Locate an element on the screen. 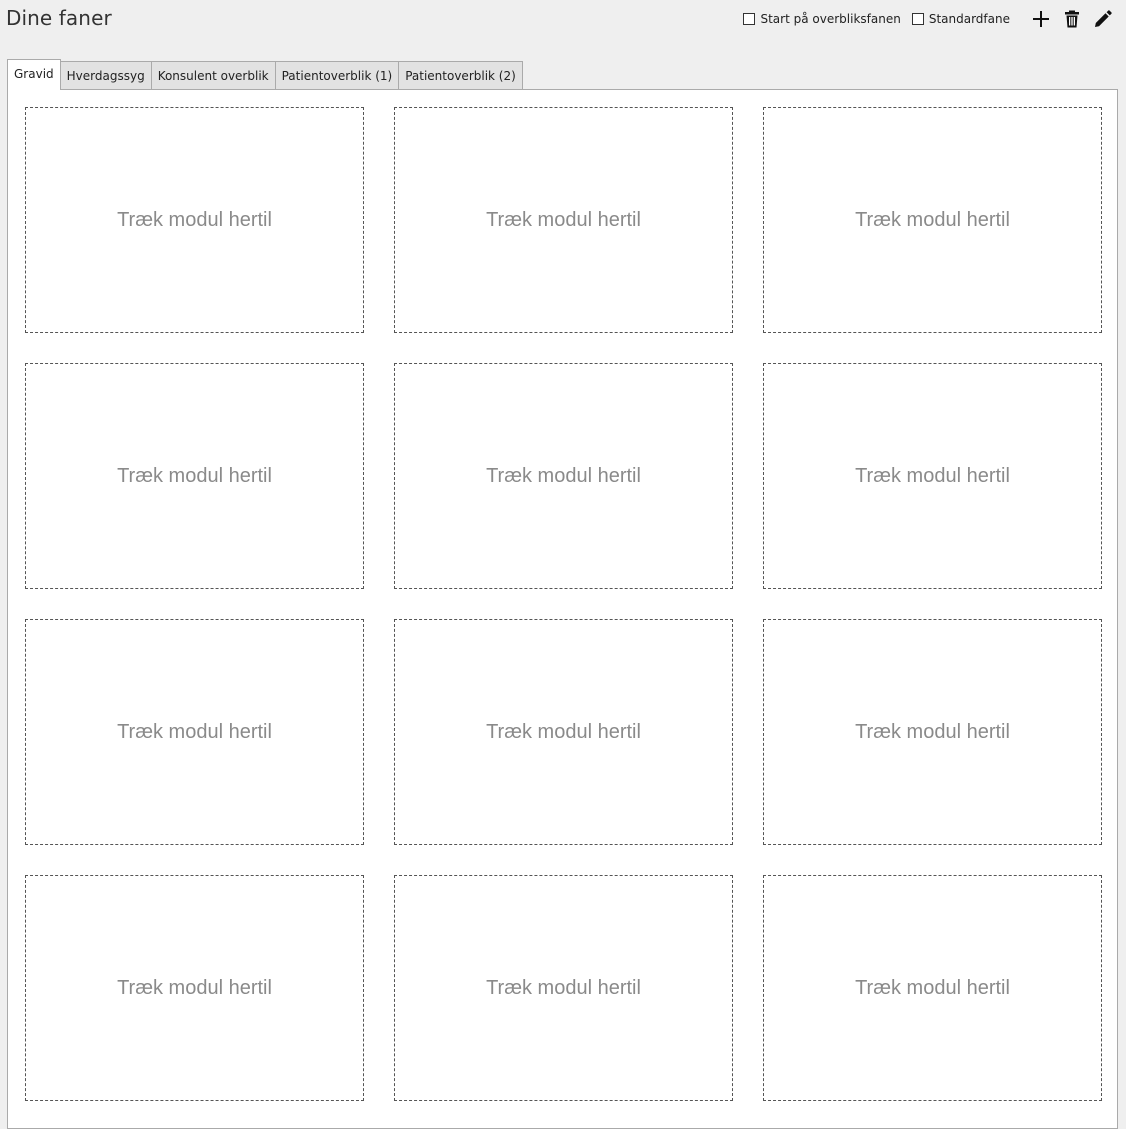 The width and height of the screenshot is (1126, 1129). start-overview-checkbox-group: Start på overbliksfanen is located at coordinates (822, 19).